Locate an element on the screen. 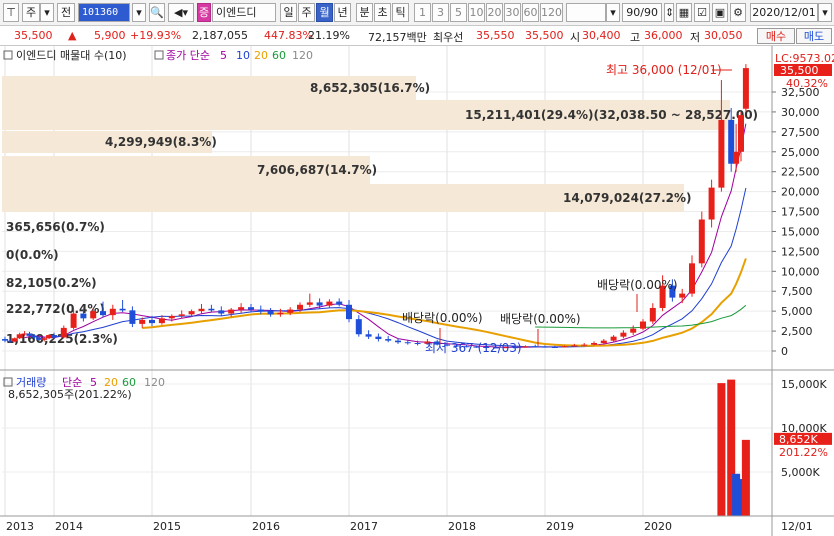  x-end-label: 12/01 is located at coordinates (797, 526).